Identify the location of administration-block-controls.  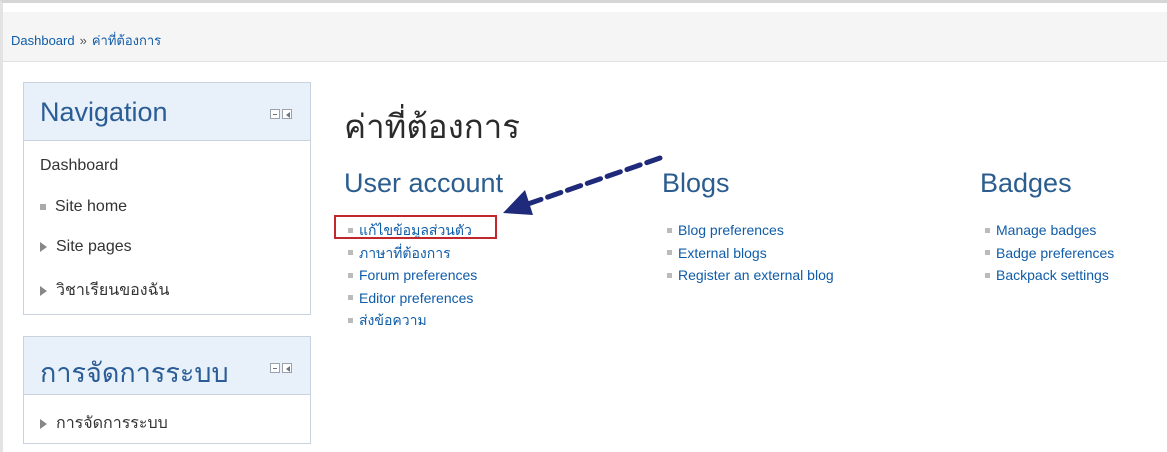
(281, 368).